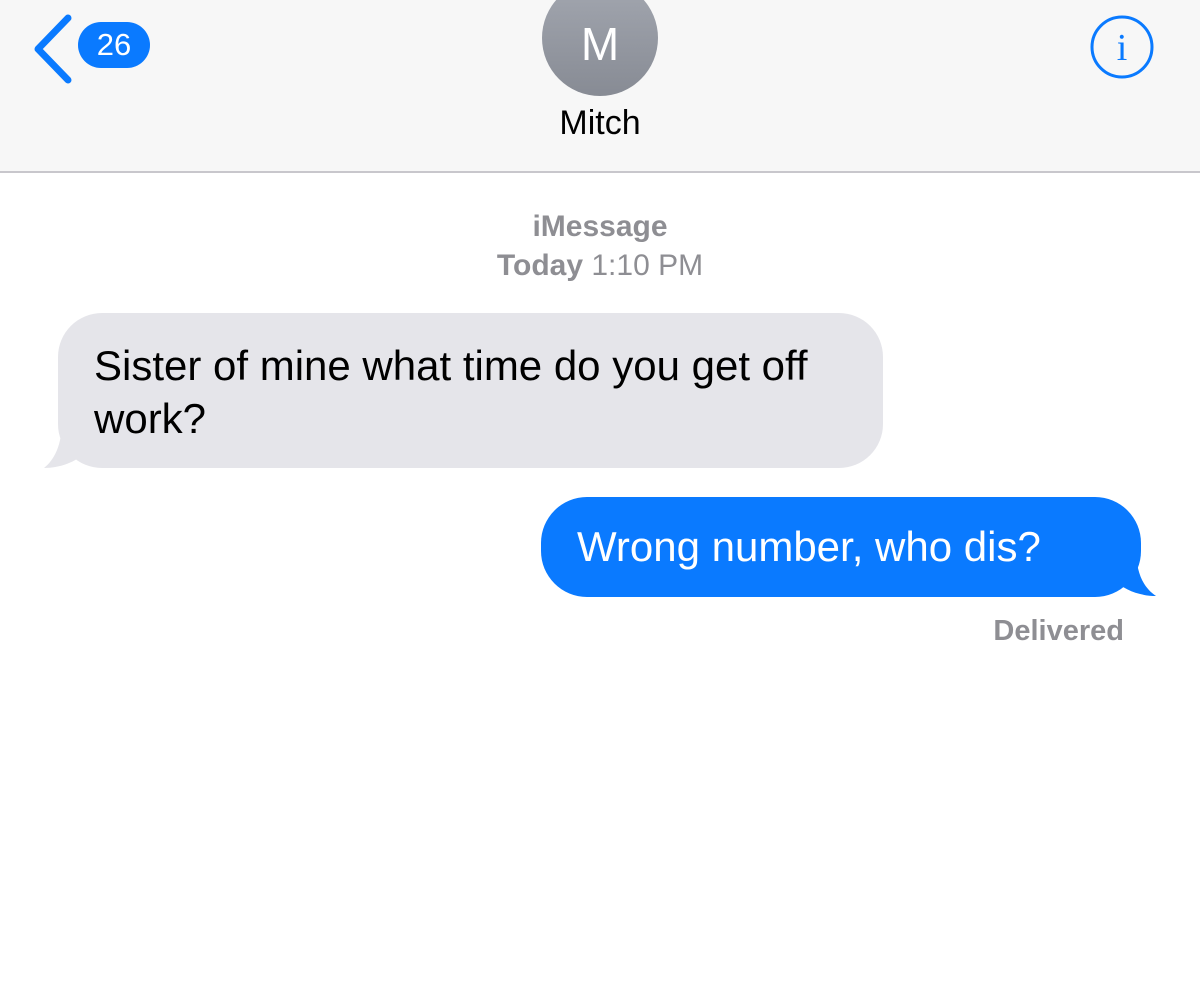 This screenshot has height=998, width=1200. What do you see at coordinates (600, 226) in the screenshot?
I see `service-label: iMessage` at bounding box center [600, 226].